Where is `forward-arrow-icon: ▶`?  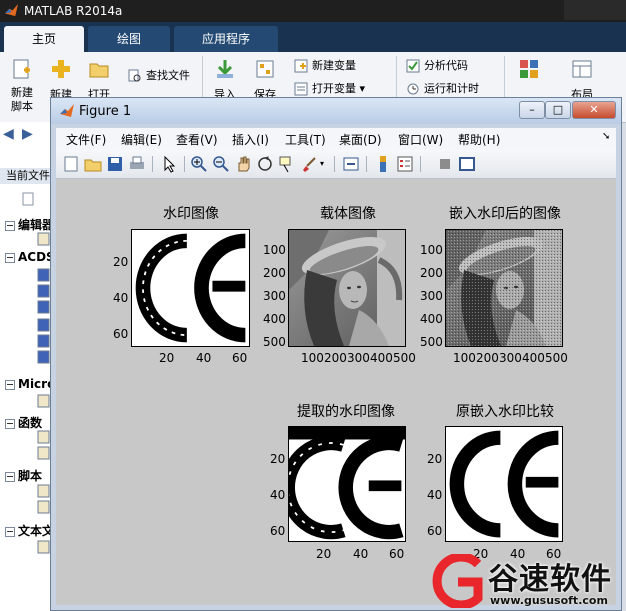 forward-arrow-icon: ▶ is located at coordinates (27, 134).